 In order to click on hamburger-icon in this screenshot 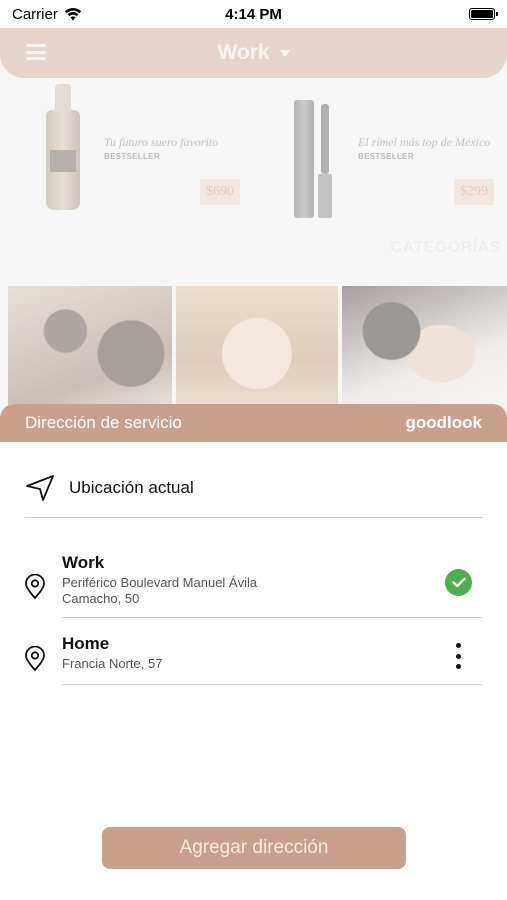, I will do `click(36, 52)`.